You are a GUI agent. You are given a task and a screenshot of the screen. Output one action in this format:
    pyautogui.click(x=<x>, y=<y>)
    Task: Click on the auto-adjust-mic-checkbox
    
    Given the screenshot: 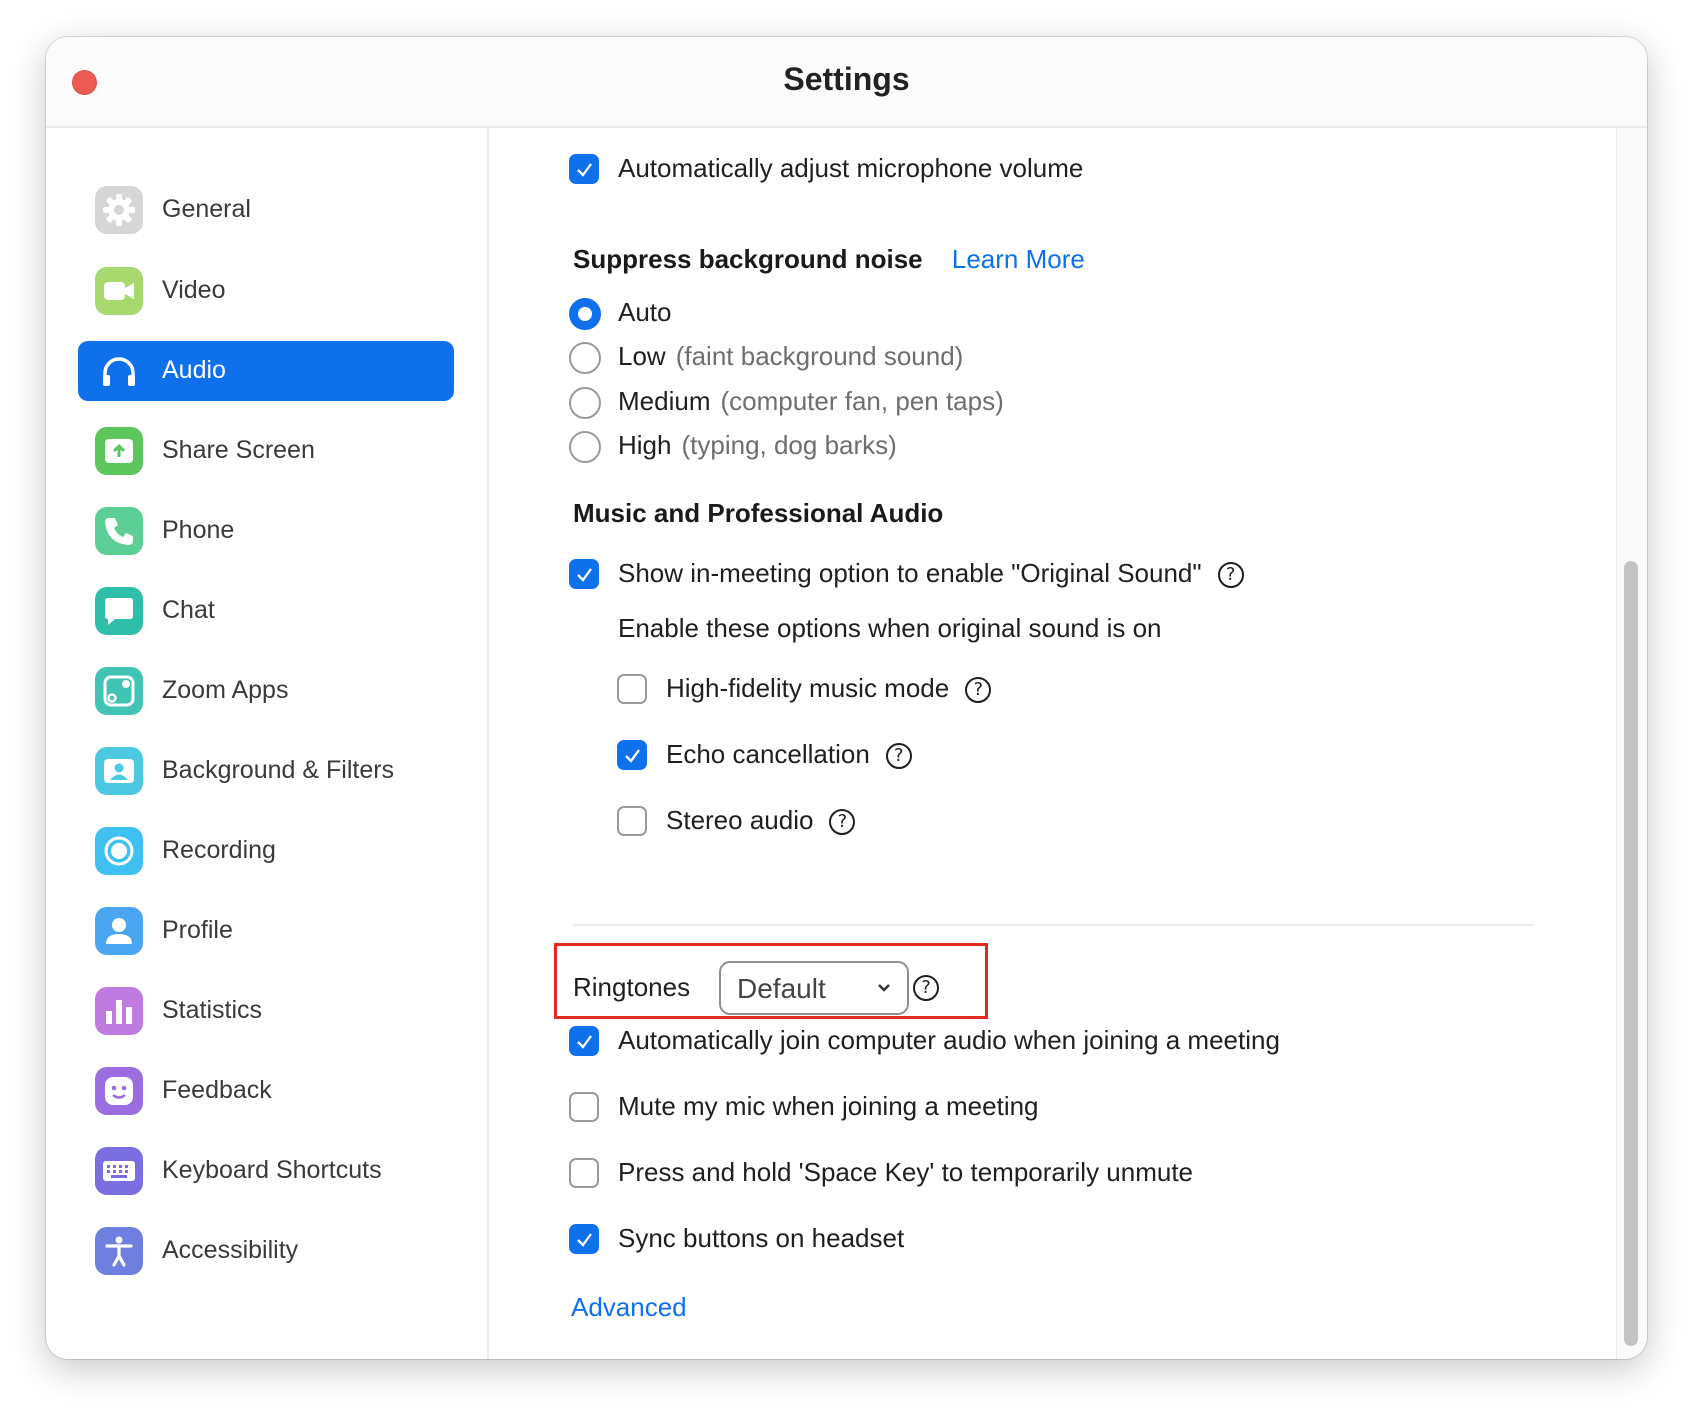 What is the action you would take?
    pyautogui.click(x=584, y=169)
    